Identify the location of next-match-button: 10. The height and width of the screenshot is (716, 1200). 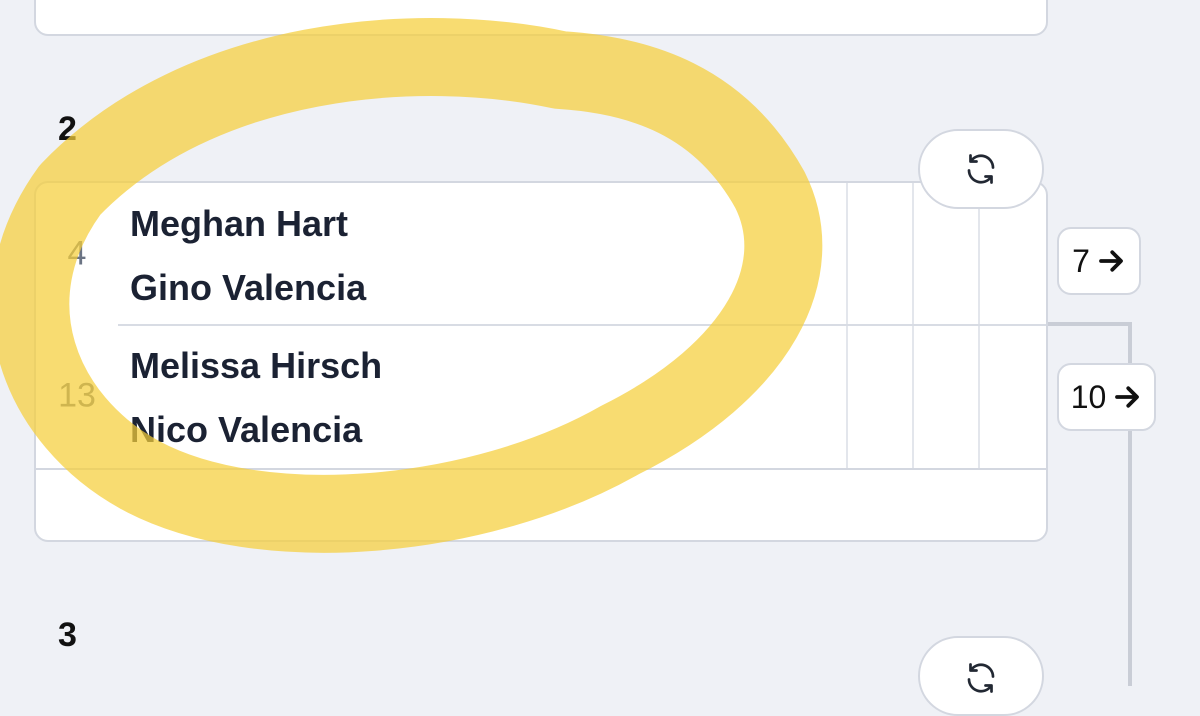
(1106, 397).